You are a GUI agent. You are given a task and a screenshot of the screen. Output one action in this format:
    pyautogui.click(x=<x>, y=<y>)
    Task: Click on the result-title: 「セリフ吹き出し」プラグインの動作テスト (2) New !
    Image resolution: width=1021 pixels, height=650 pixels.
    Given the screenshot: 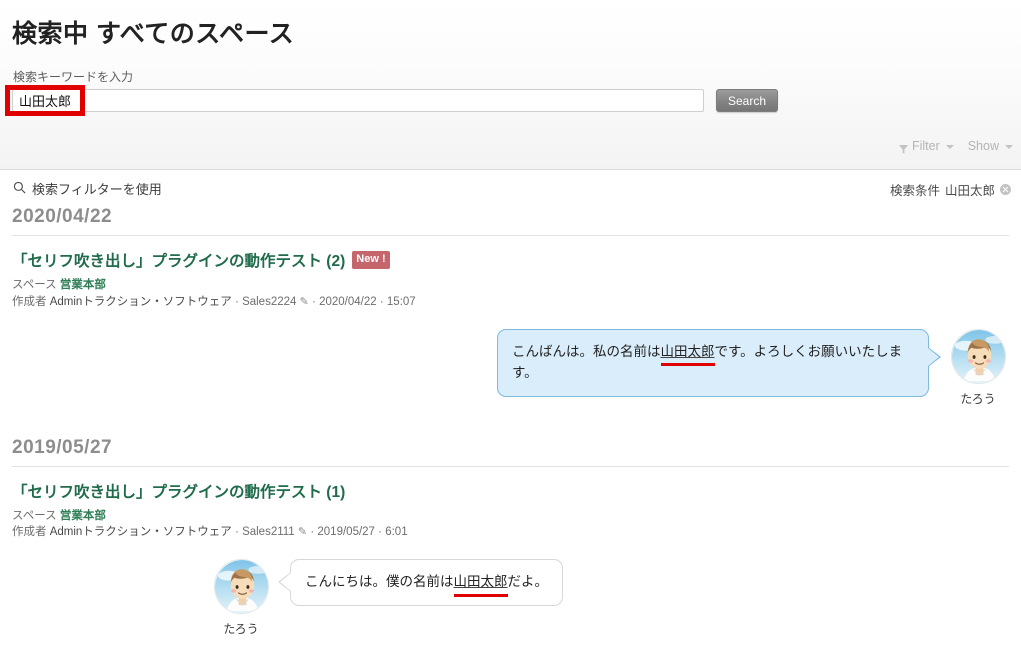 What is the action you would take?
    pyautogui.click(x=510, y=260)
    